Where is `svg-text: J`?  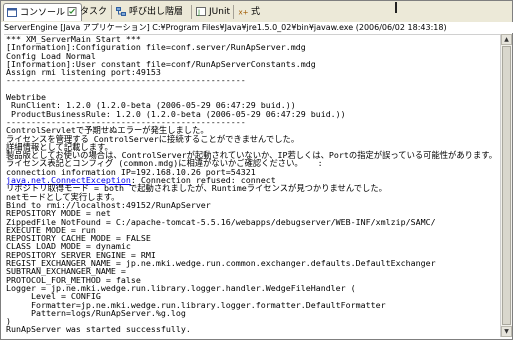 svg-text: J is located at coordinates (198, 13).